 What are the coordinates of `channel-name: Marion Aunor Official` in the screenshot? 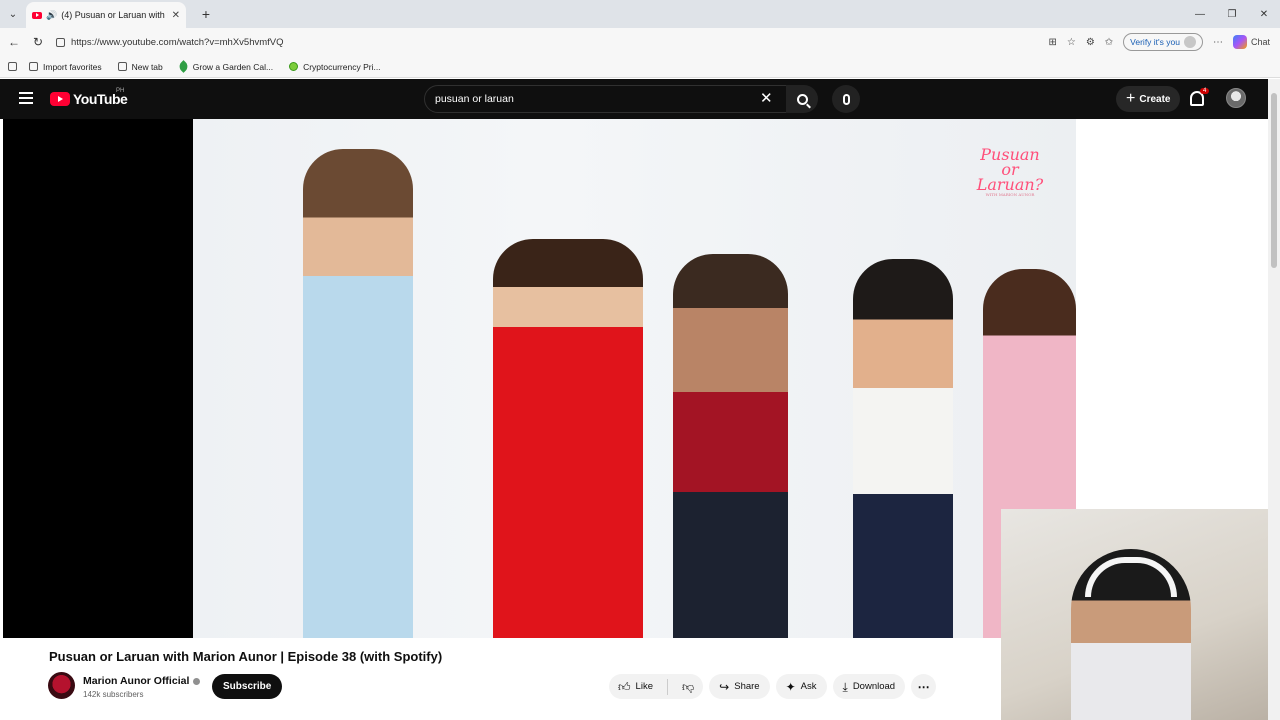 It's located at (142, 681).